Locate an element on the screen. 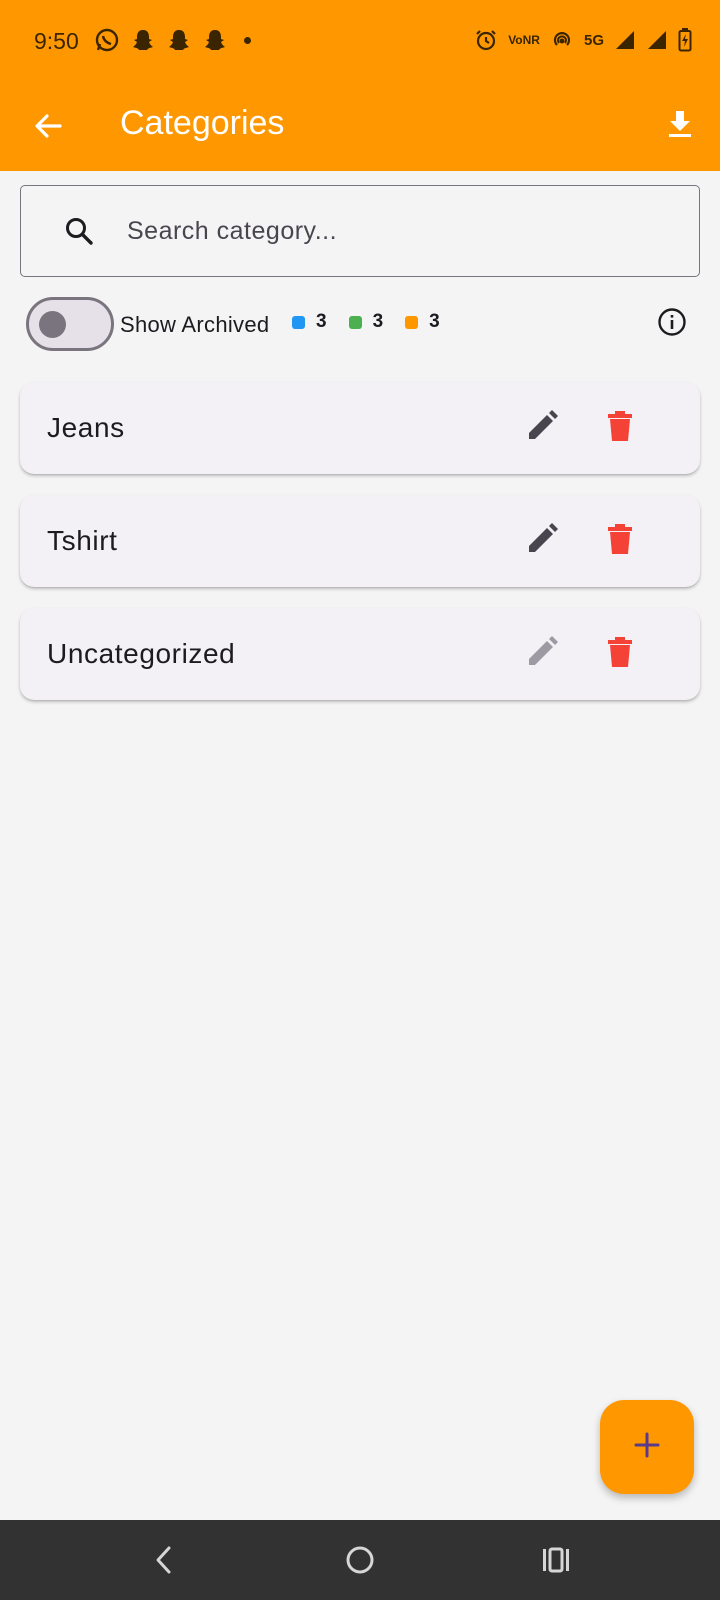 The height and width of the screenshot is (1600, 720). system-nav-bar is located at coordinates (360, 1560).